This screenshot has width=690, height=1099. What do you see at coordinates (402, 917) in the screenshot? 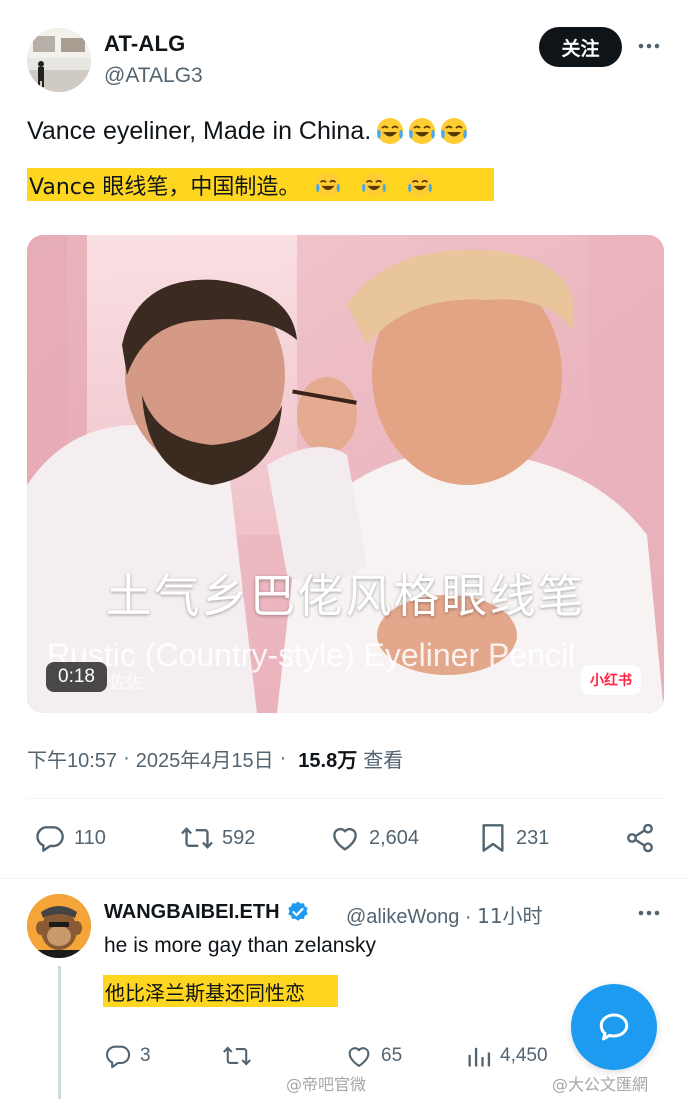
I see `reply-author-handle: @alikeWong` at bounding box center [402, 917].